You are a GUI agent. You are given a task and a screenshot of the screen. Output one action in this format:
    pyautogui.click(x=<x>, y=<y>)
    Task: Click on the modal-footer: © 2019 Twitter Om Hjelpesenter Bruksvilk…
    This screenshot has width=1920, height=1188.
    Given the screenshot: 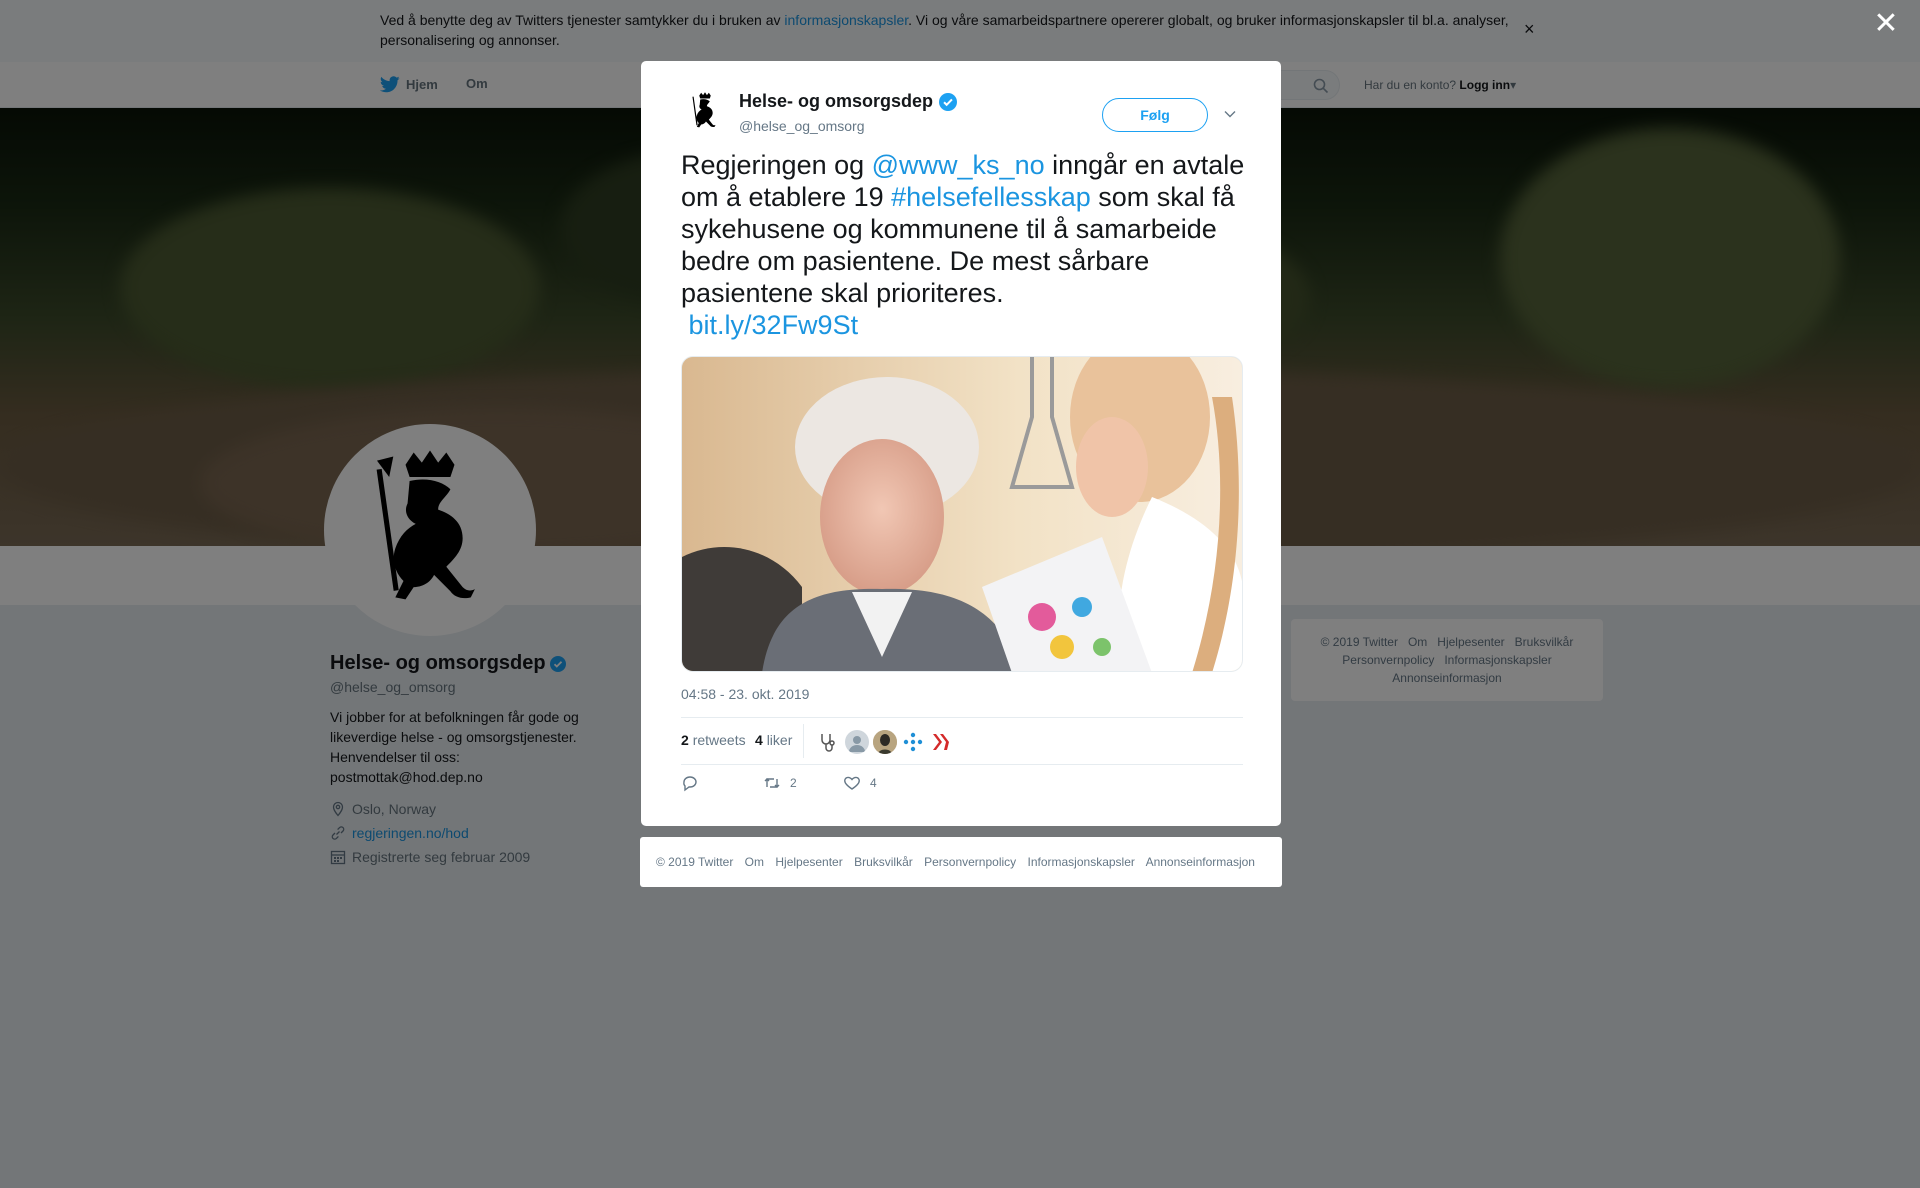 What is the action you would take?
    pyautogui.click(x=961, y=862)
    